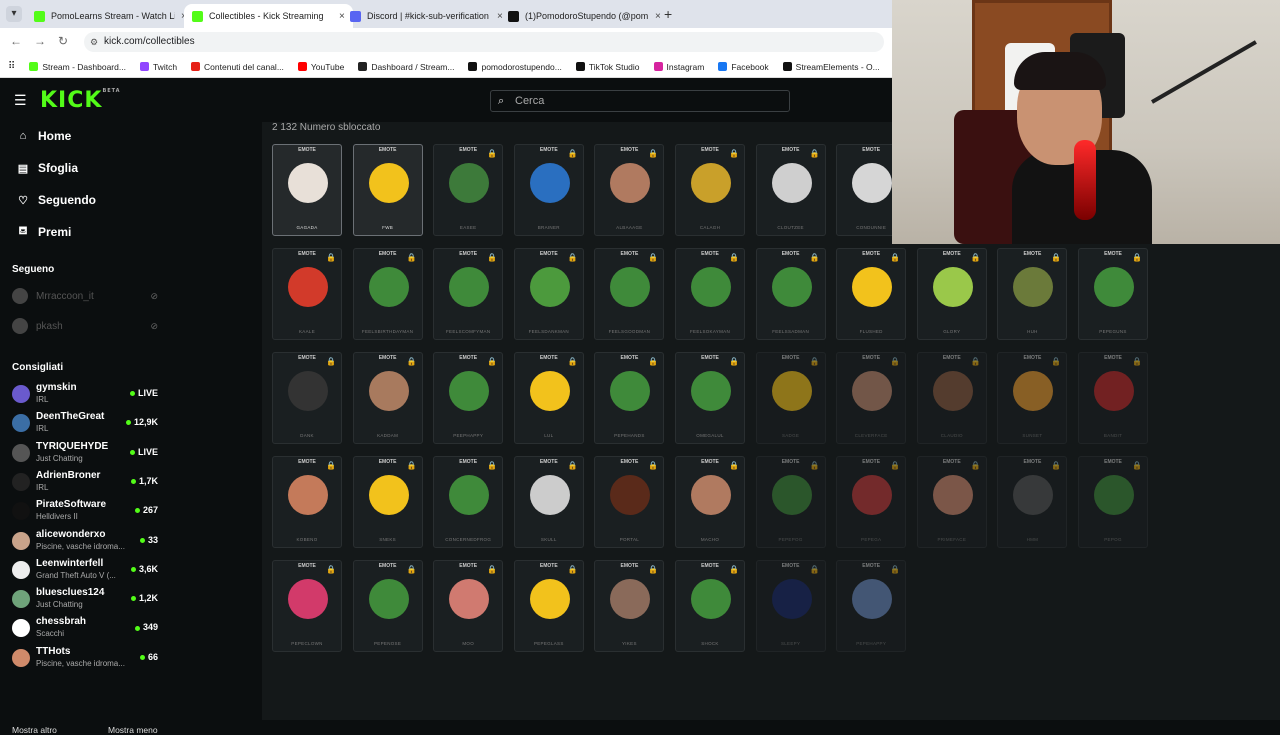 Image resolution: width=1280 pixels, height=735 pixels. Describe the element at coordinates (14, 14) in the screenshot. I see `tab-search-icon: ▾` at that location.